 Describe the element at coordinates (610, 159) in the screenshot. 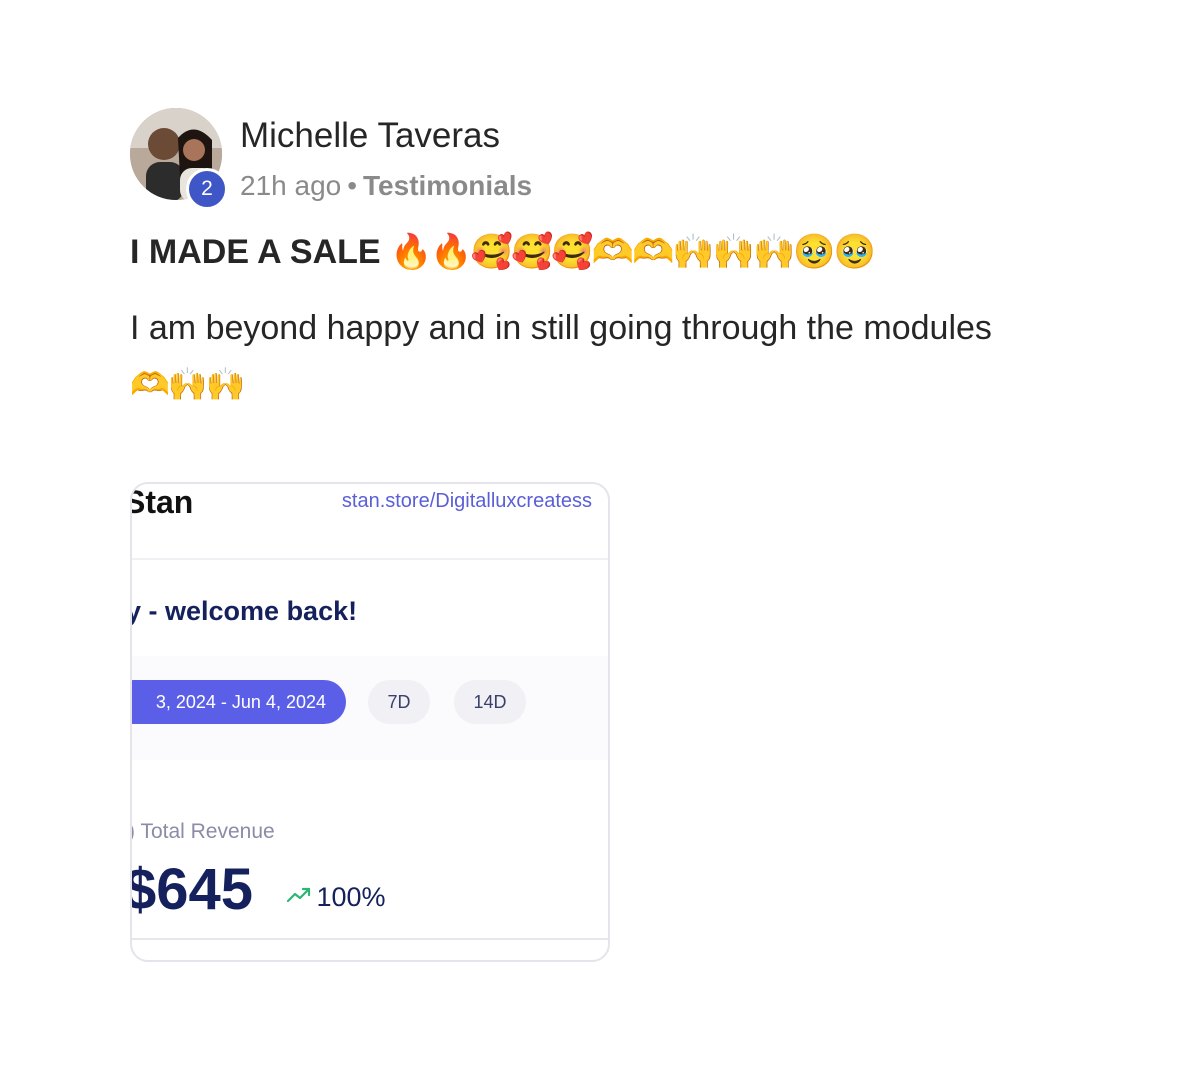

I see `post-header: 2 Michelle Taveras 21h ago • Testimonials` at that location.